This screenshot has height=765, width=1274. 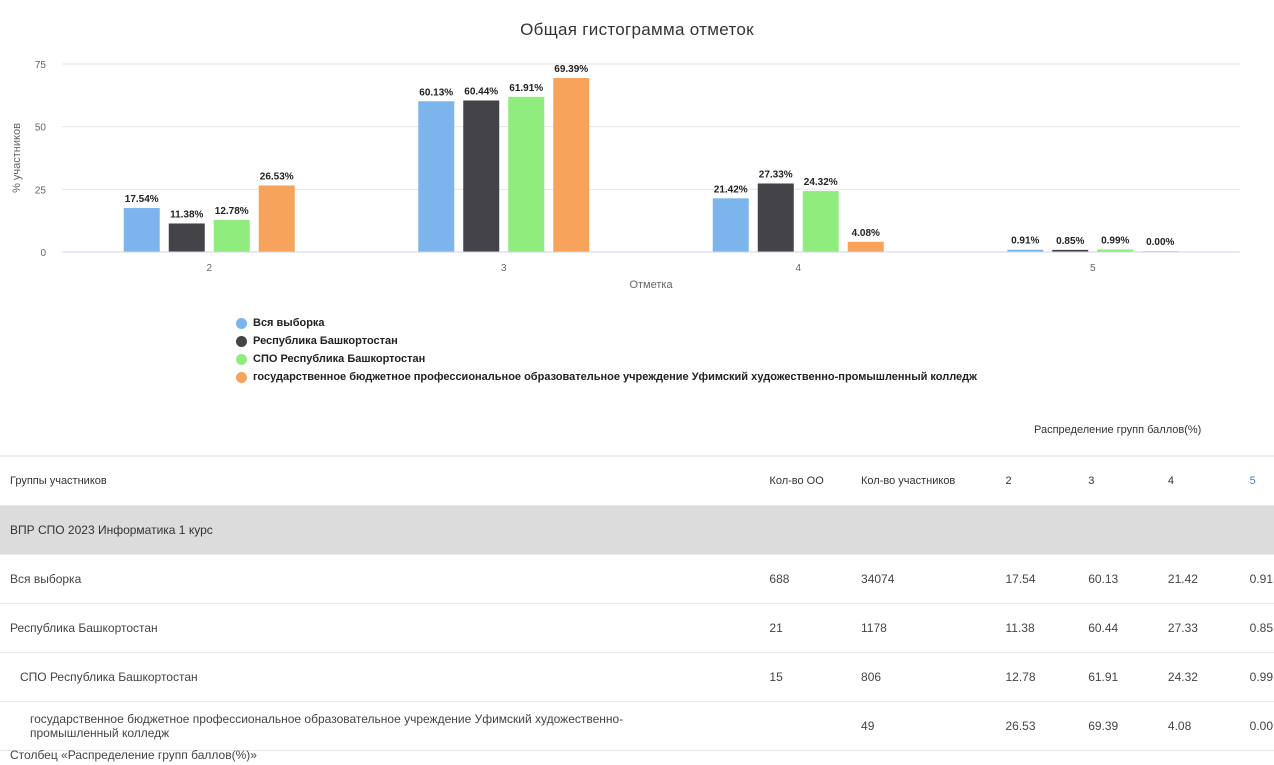 What do you see at coordinates (932, 579) in the screenshot?
I see `row-participants: 34074` at bounding box center [932, 579].